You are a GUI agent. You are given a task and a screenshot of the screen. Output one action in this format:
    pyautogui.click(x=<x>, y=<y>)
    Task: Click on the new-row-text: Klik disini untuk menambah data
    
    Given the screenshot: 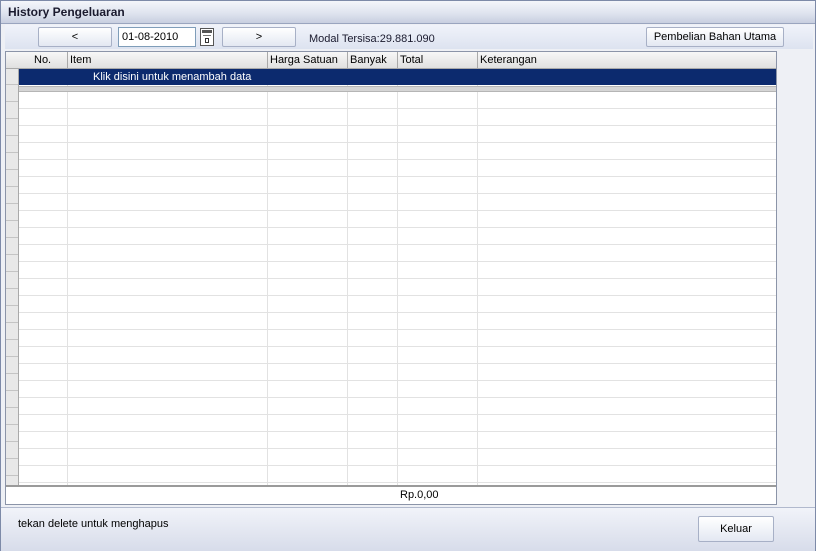 What is the action you would take?
    pyautogui.click(x=172, y=77)
    